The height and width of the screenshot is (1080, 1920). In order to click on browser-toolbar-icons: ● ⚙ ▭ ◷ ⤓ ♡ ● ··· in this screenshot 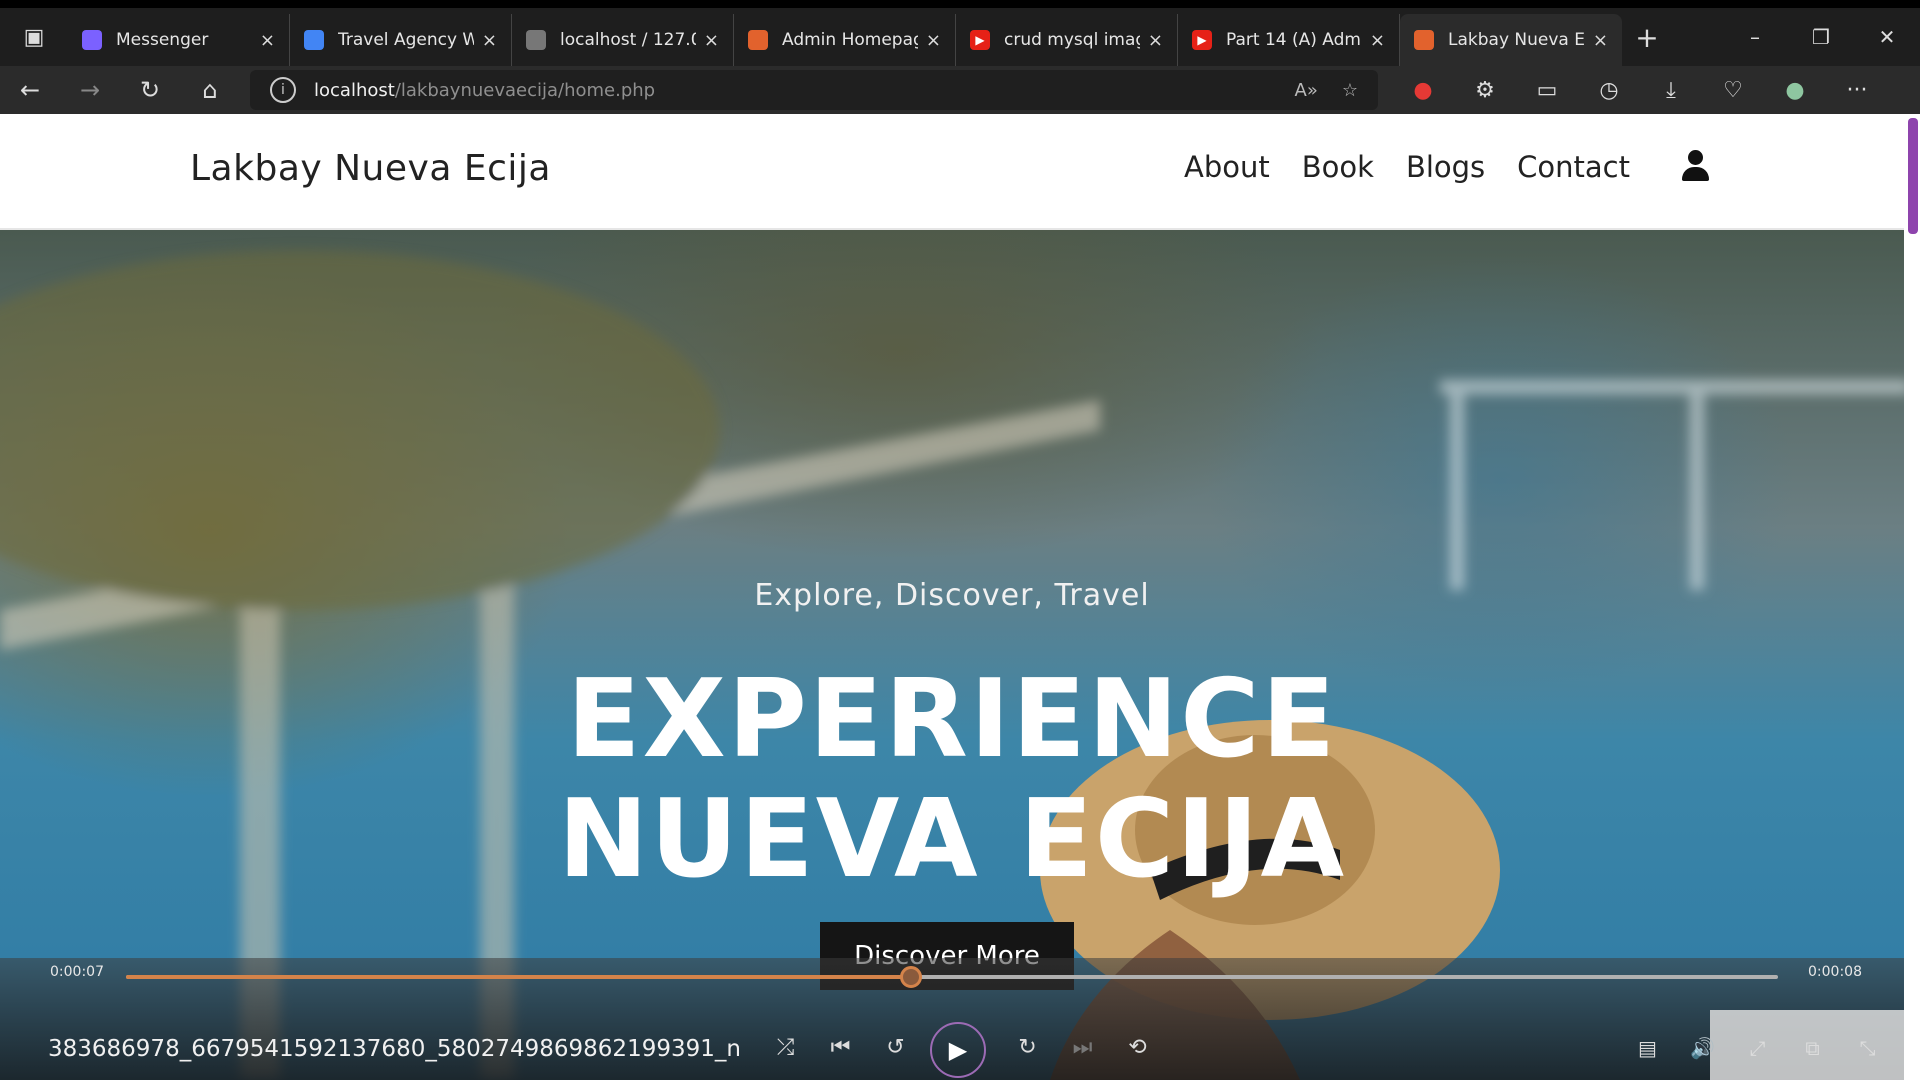, I will do `click(1640, 90)`.